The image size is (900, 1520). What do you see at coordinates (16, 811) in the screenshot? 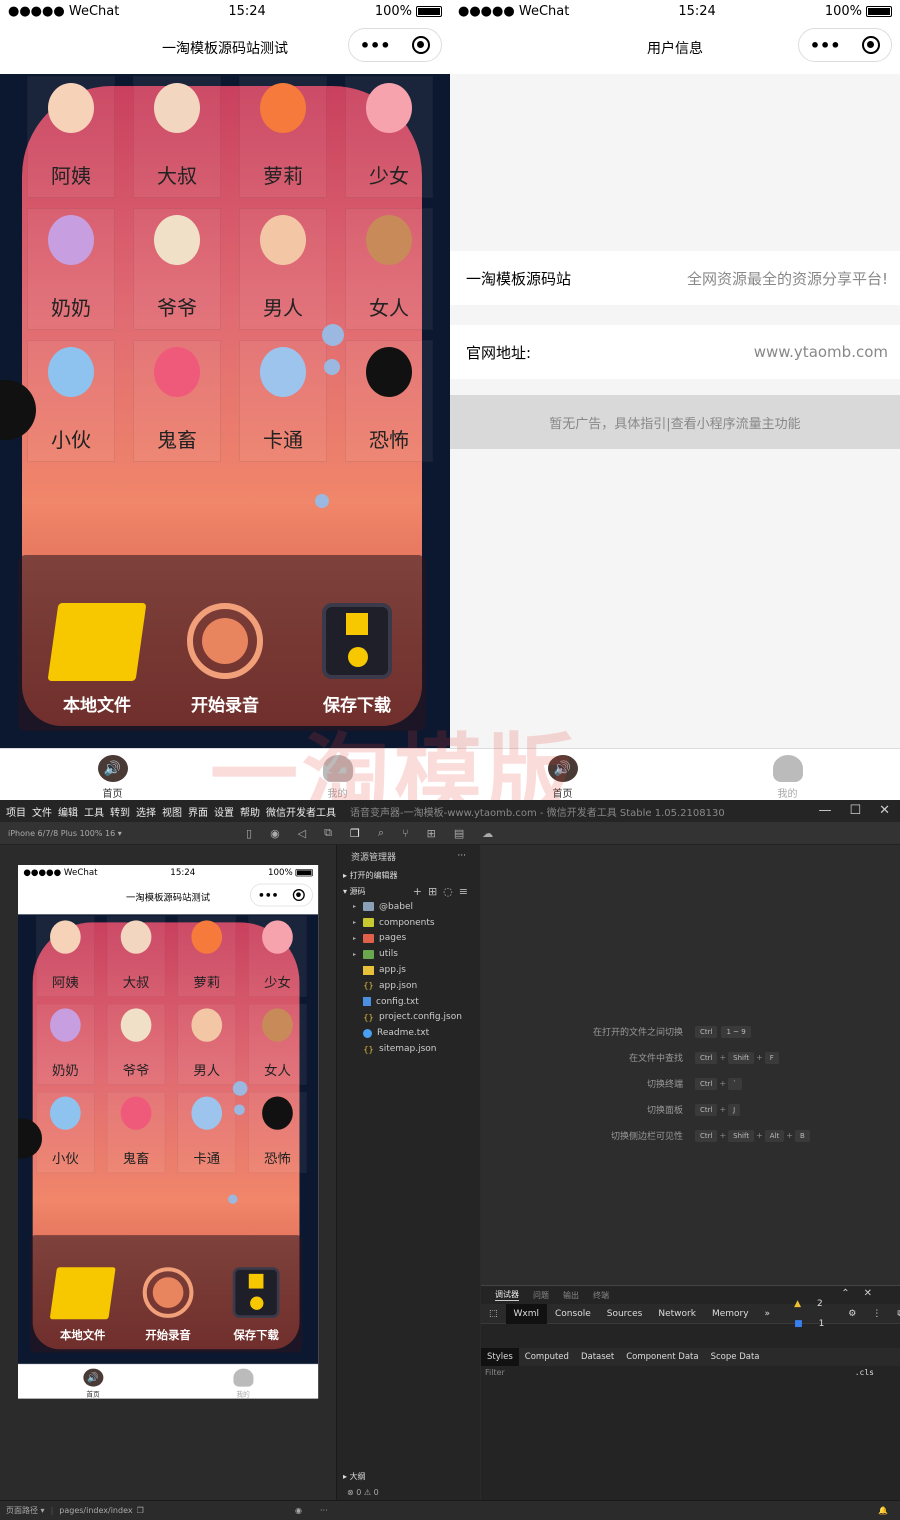
I see `menu-item: 项目` at bounding box center [16, 811].